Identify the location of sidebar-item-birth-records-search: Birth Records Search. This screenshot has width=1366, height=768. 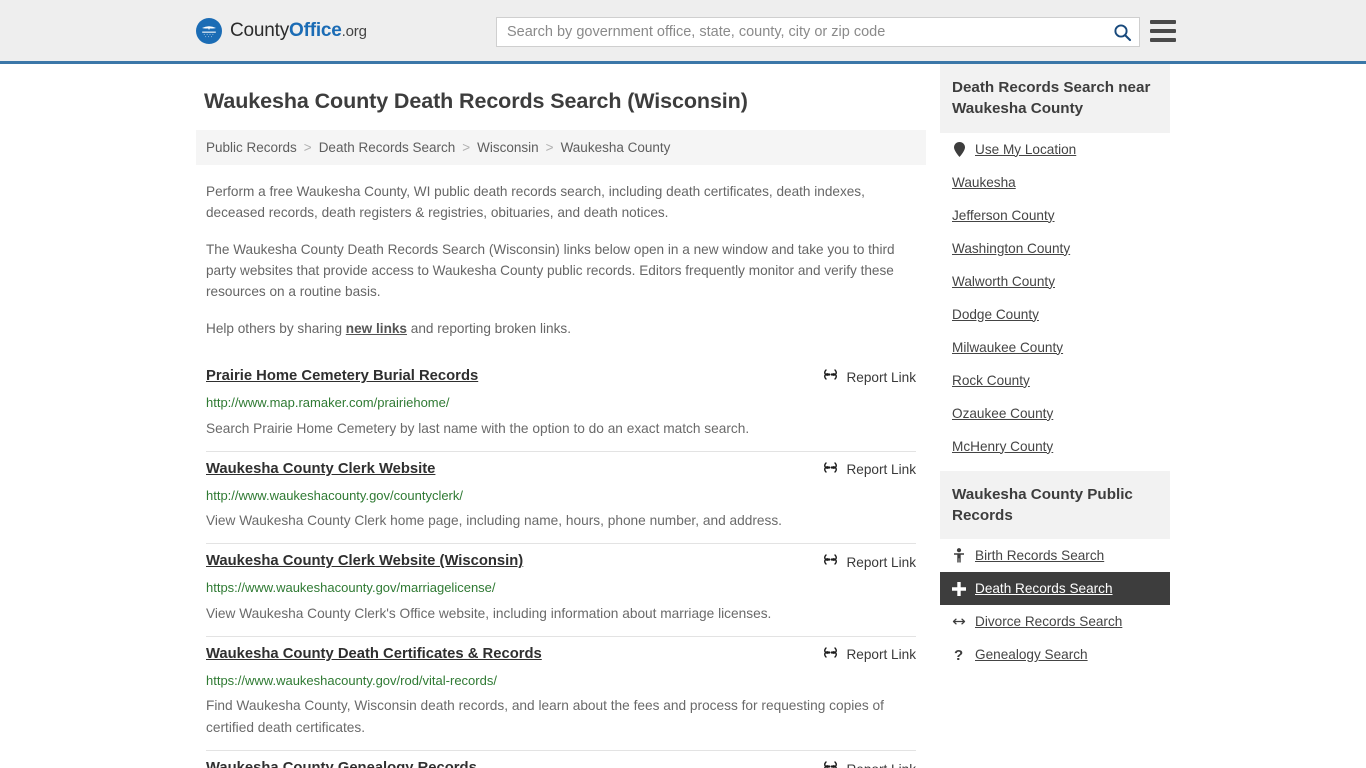
(1055, 555).